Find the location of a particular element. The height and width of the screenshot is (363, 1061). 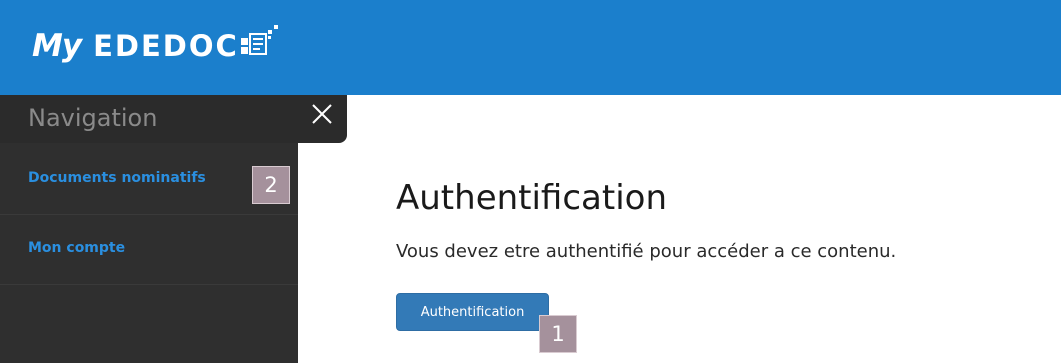

logo: My EDEDOC is located at coordinates (156, 46).